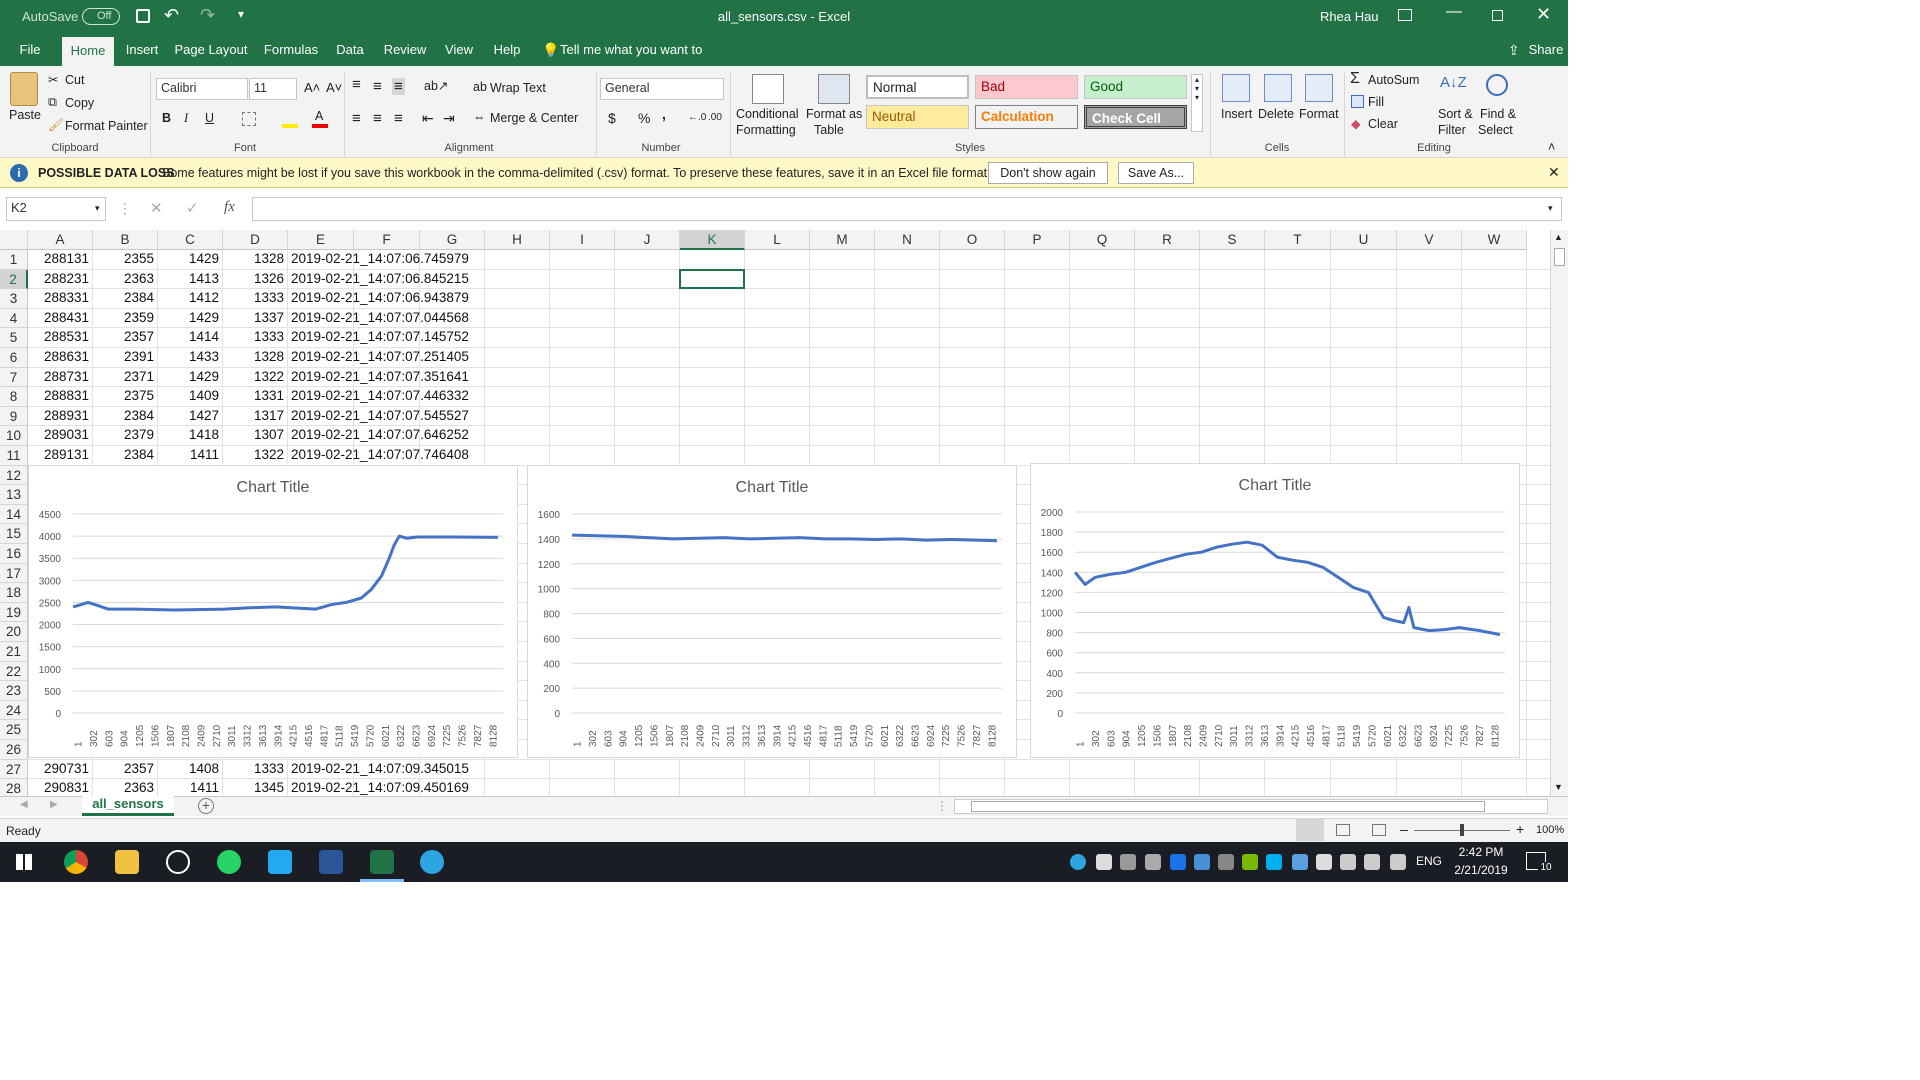 This screenshot has height=1080, width=1920. Describe the element at coordinates (255, 397) in the screenshot. I see `cell: 1331` at that location.